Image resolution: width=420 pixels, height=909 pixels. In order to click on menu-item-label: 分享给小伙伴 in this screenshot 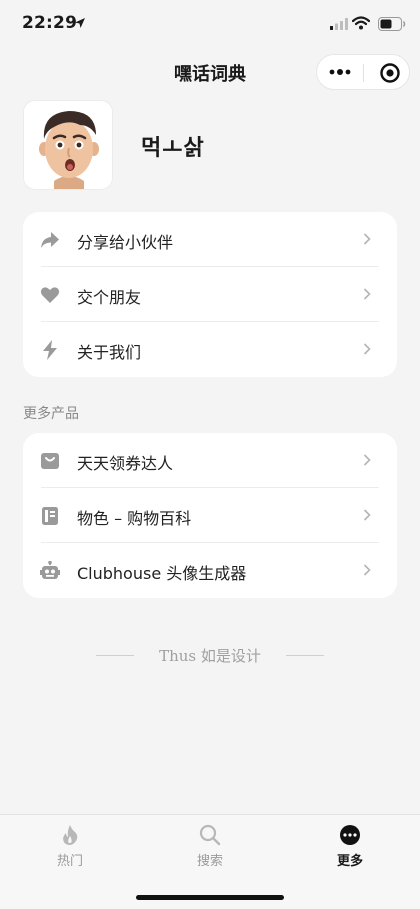, I will do `click(125, 242)`.